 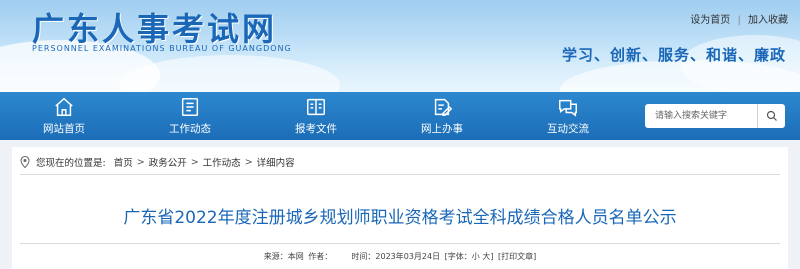 What do you see at coordinates (222, 162) in the screenshot?
I see `breadcrumb-item-news: 工作动态` at bounding box center [222, 162].